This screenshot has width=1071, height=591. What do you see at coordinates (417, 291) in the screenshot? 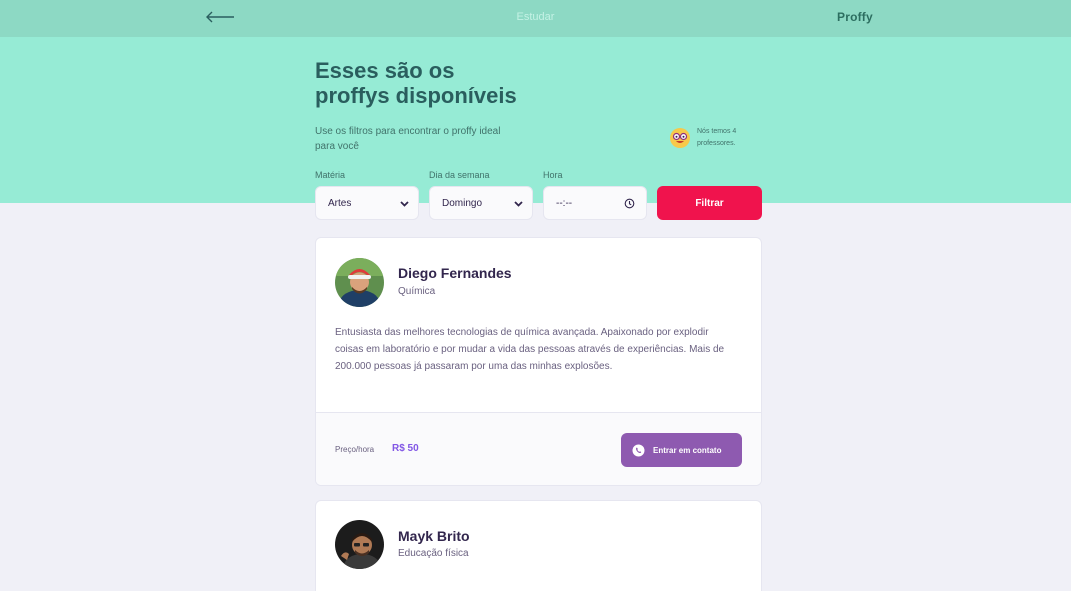
I see `teacher-subject: Química` at bounding box center [417, 291].